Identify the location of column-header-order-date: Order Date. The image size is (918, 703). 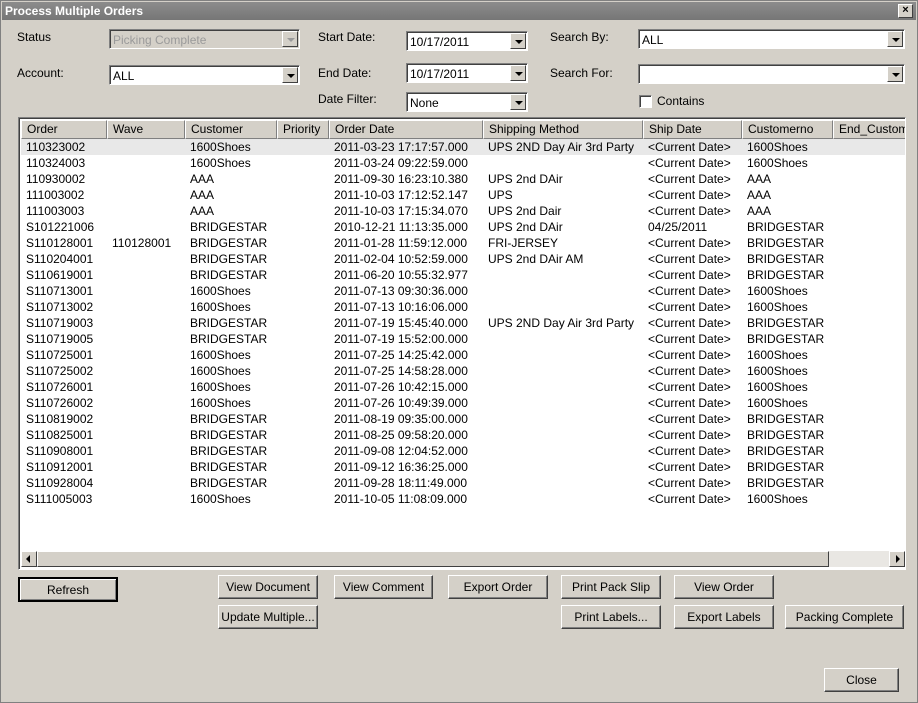
(406, 129).